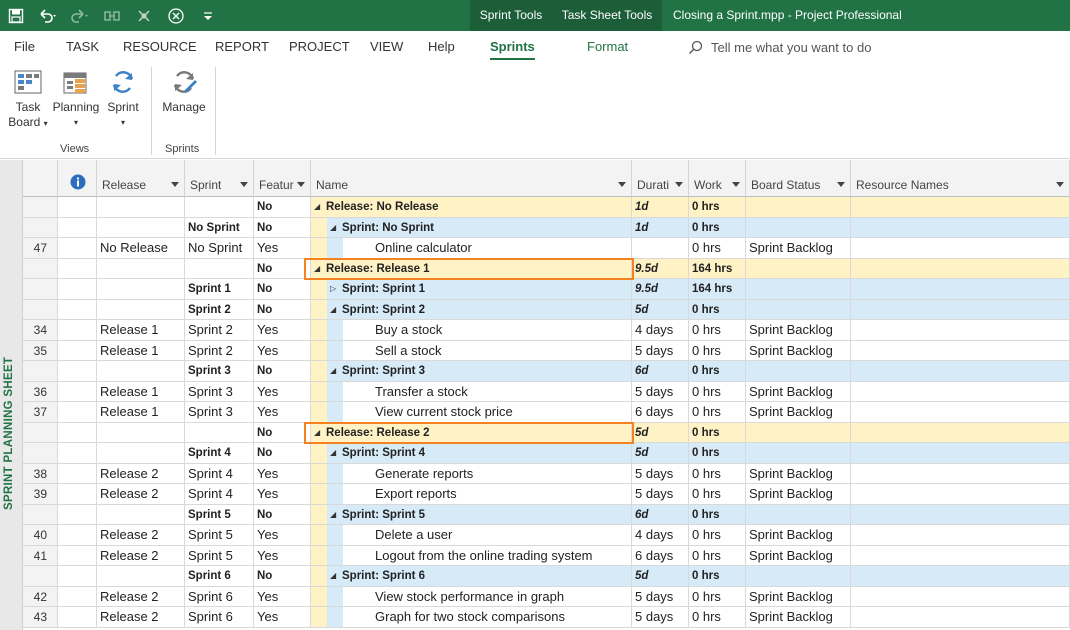  What do you see at coordinates (471, 596) in the screenshot?
I see `name-cell: View stock performance in graph` at bounding box center [471, 596].